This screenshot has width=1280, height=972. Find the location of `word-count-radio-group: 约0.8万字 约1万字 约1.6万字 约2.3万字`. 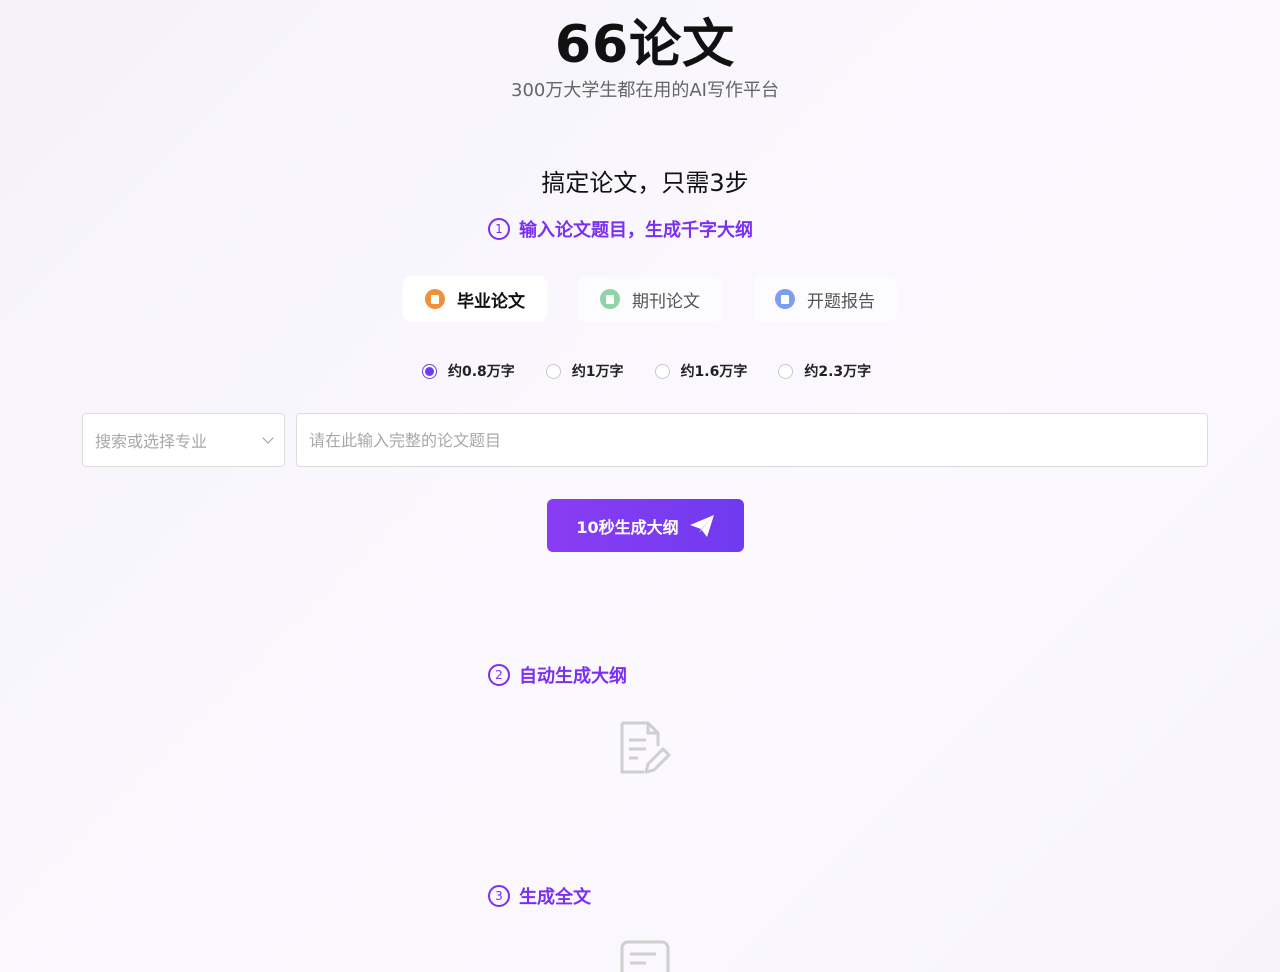

word-count-radio-group: 约0.8万字 约1万字 约1.6万字 约2.3万字 is located at coordinates (662, 371).